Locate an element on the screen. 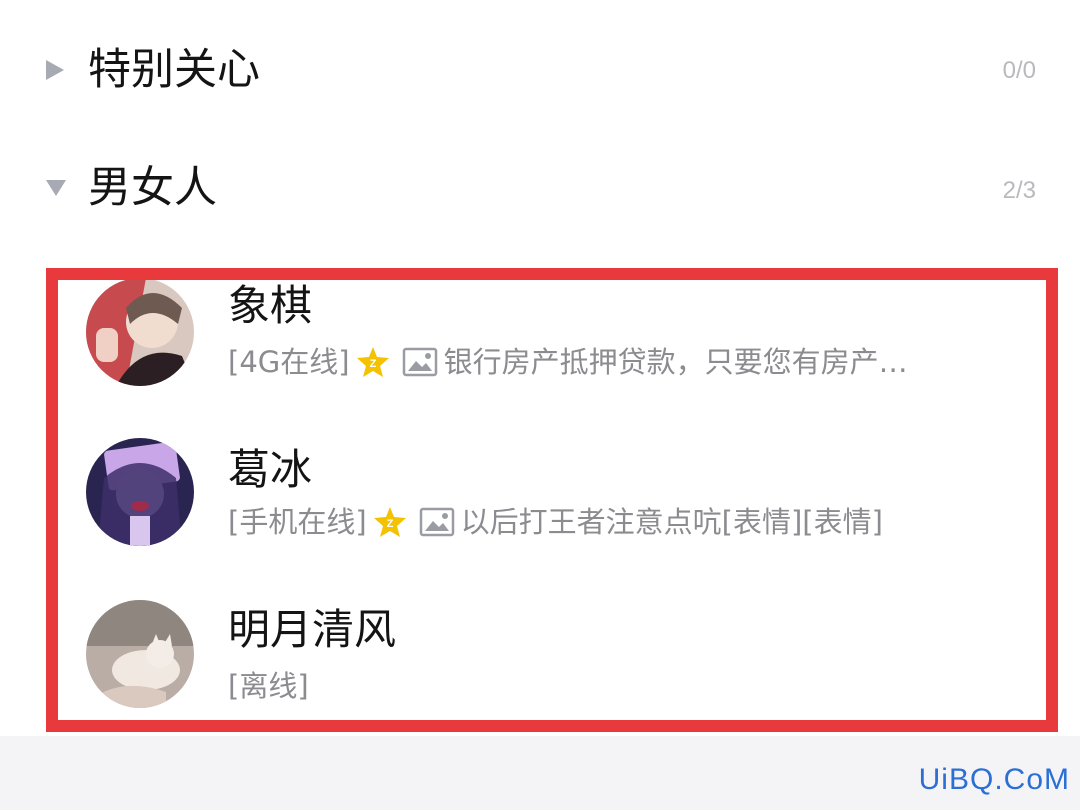  group-special-care: 特别关心 0/0 is located at coordinates (540, 70).